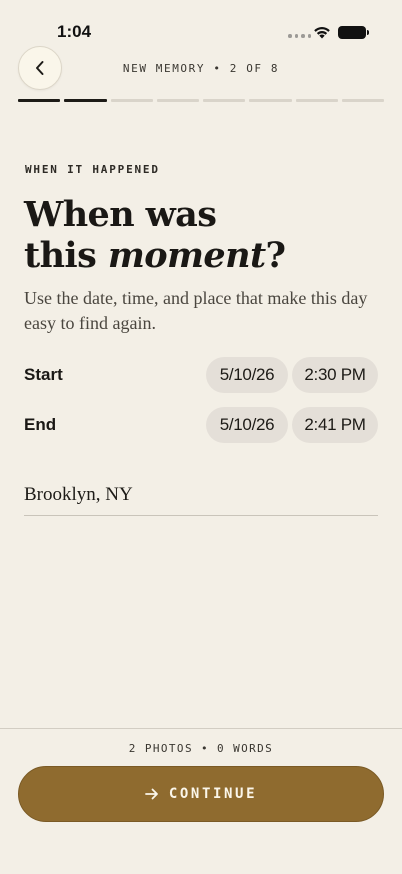  Describe the element at coordinates (201, 748) in the screenshot. I see `footer-stats: 2 PHOTOS • 0 WORDS` at that location.